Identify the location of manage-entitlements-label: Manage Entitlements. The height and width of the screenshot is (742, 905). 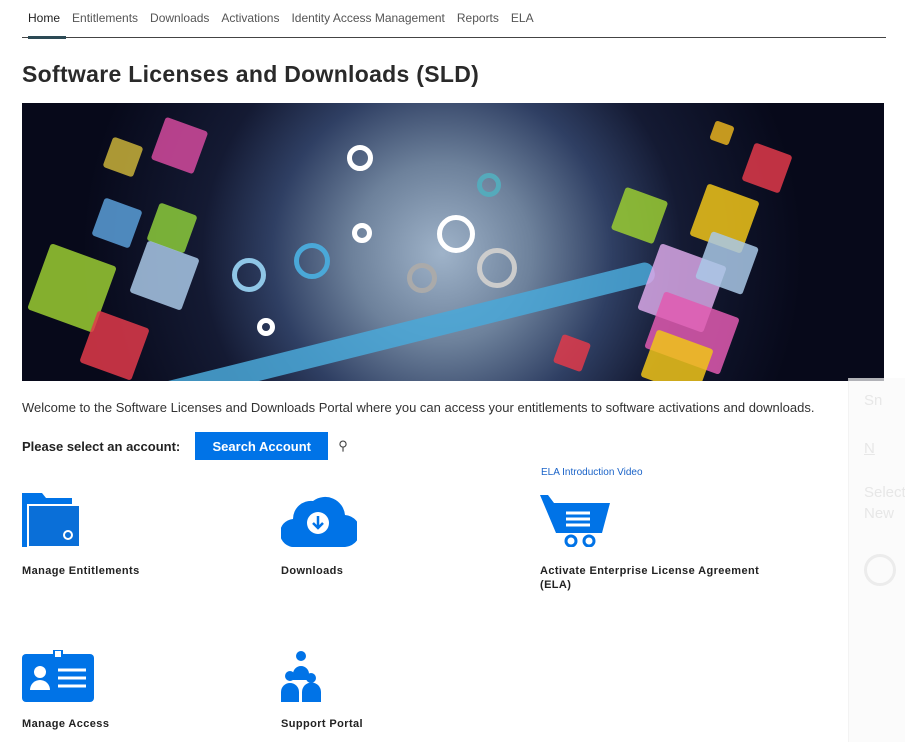
(81, 571).